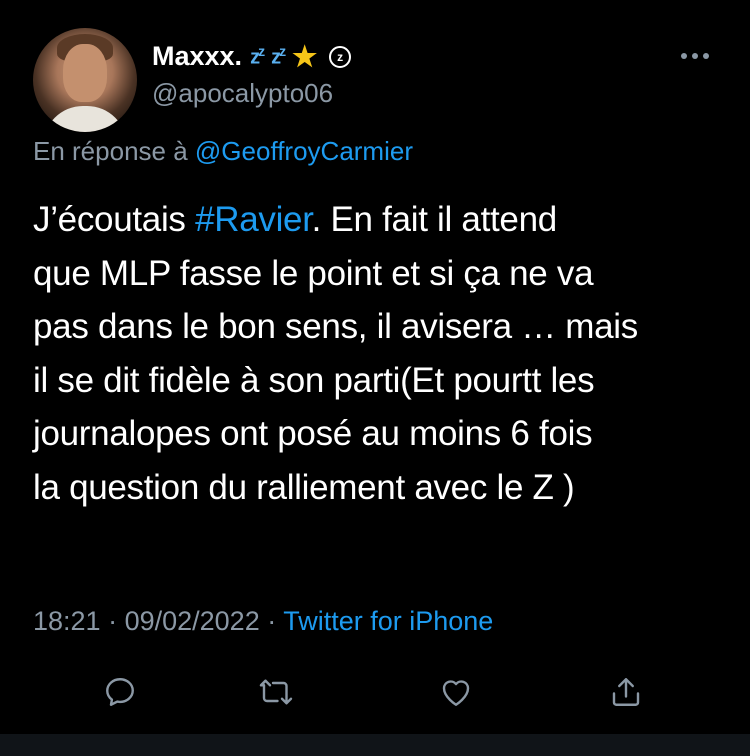  I want to click on tweet-meta: 18:21 · 09/02/2022 · Twitter for iPhone, so click(263, 621).